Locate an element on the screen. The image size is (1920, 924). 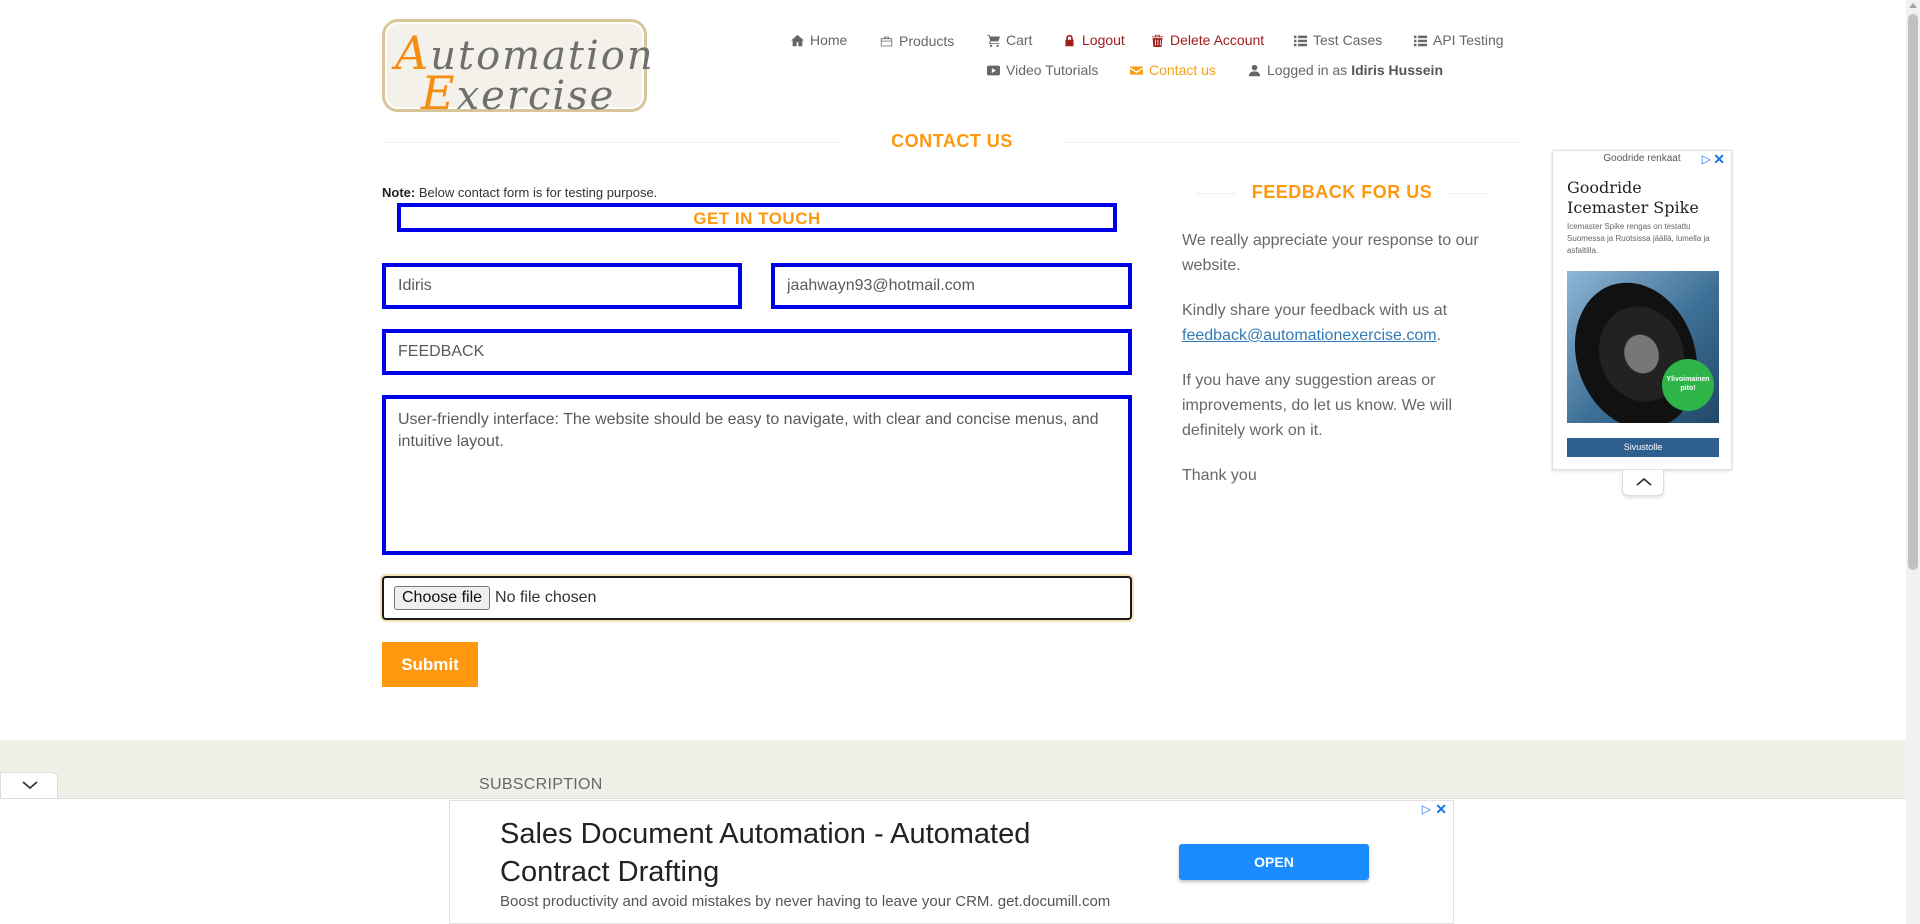
email-field is located at coordinates (951, 286).